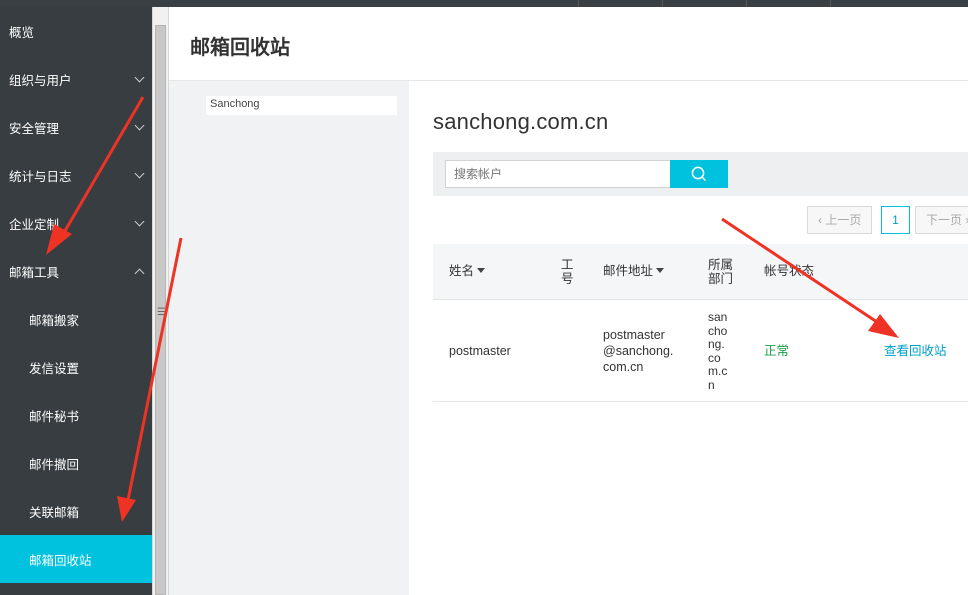 The height and width of the screenshot is (595, 968). I want to click on sidebar-item-label: 企业定制, so click(34, 224).